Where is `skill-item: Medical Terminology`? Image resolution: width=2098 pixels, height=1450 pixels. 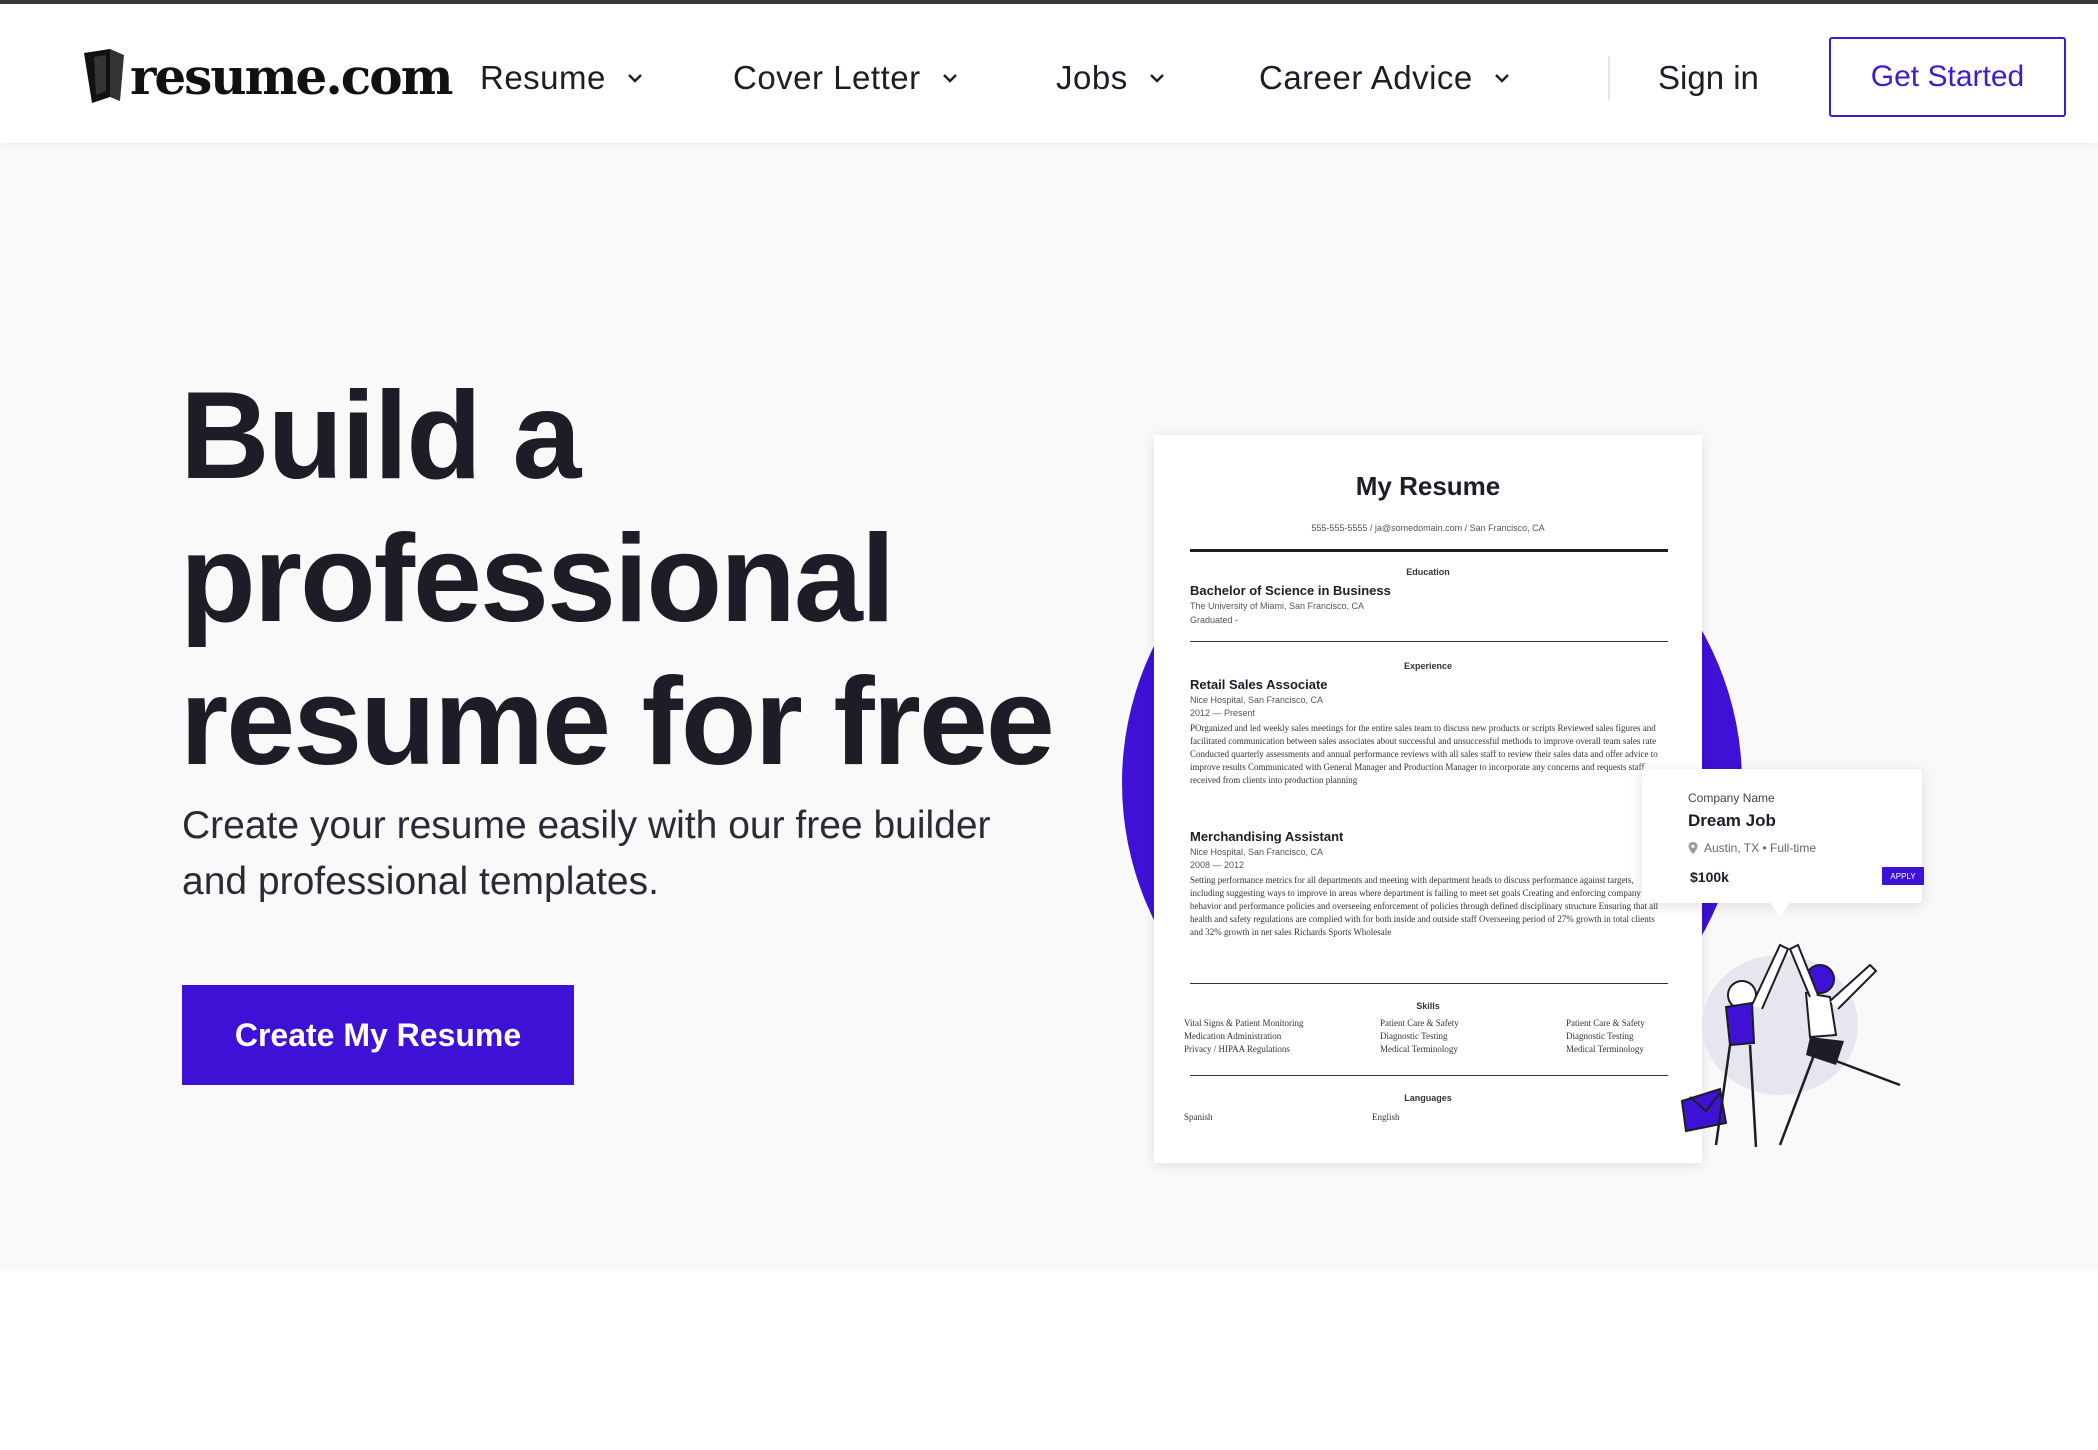
skill-item: Medical Terminology is located at coordinates (1419, 1049).